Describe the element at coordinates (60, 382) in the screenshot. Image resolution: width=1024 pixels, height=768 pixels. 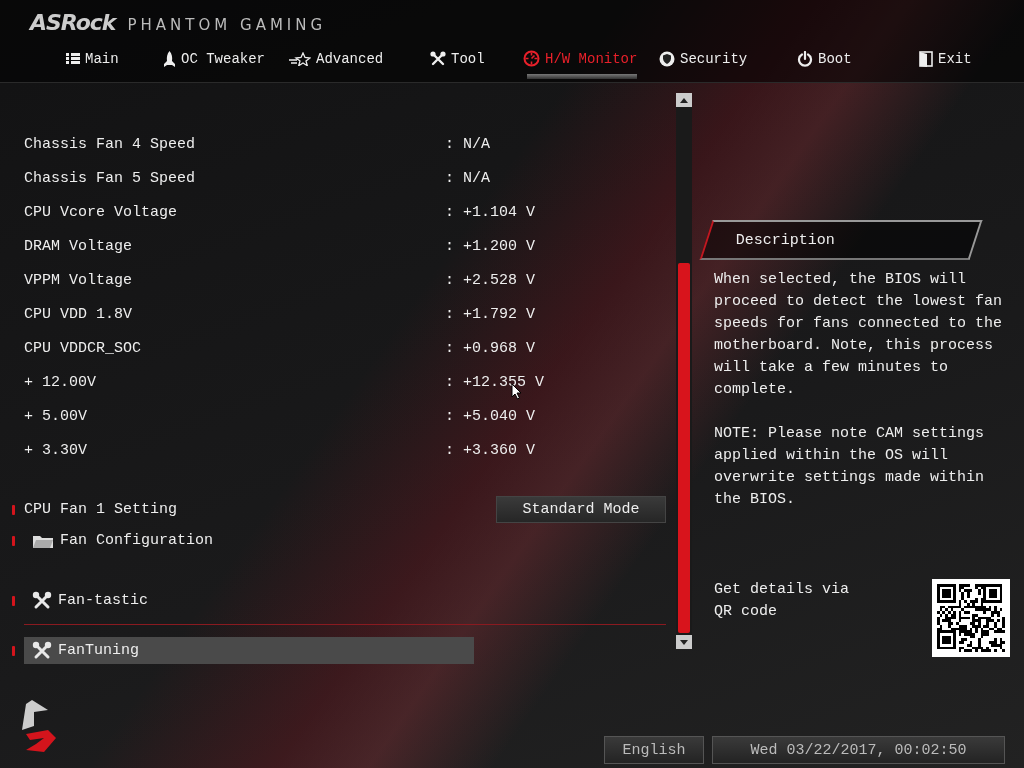
I see `reading-label: + 12.00V` at that location.